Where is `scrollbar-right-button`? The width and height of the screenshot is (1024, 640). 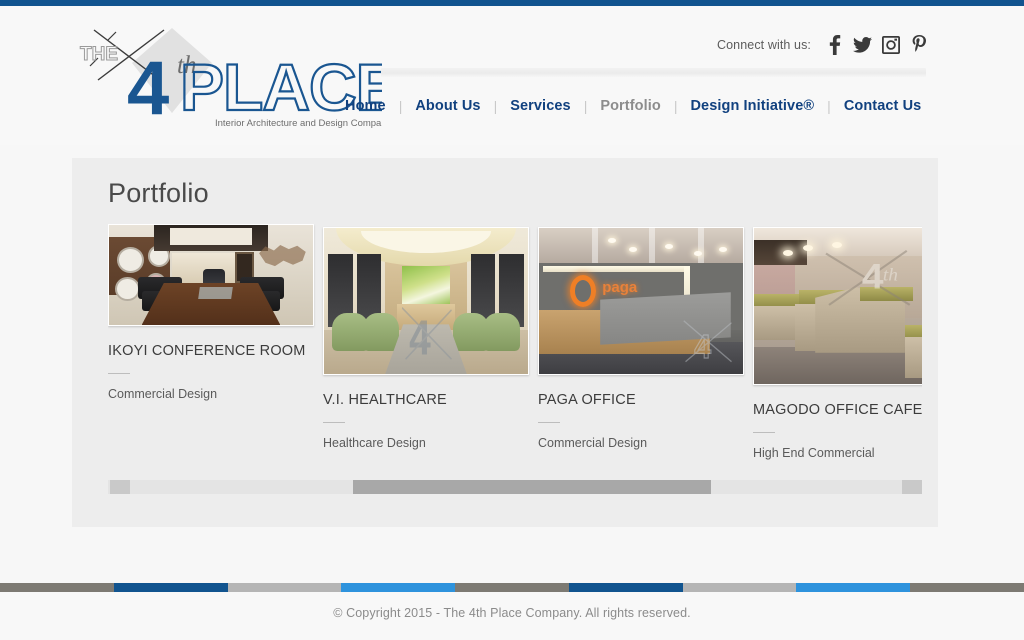 scrollbar-right-button is located at coordinates (912, 487).